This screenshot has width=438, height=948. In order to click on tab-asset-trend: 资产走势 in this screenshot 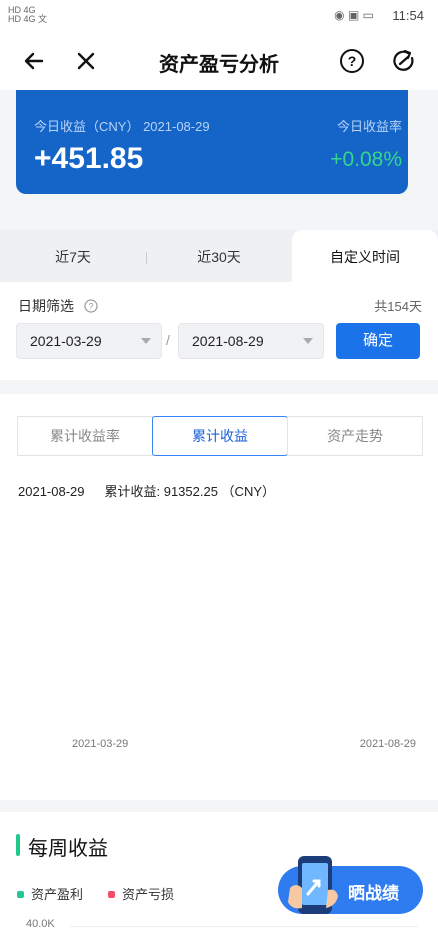, I will do `click(355, 436)`.